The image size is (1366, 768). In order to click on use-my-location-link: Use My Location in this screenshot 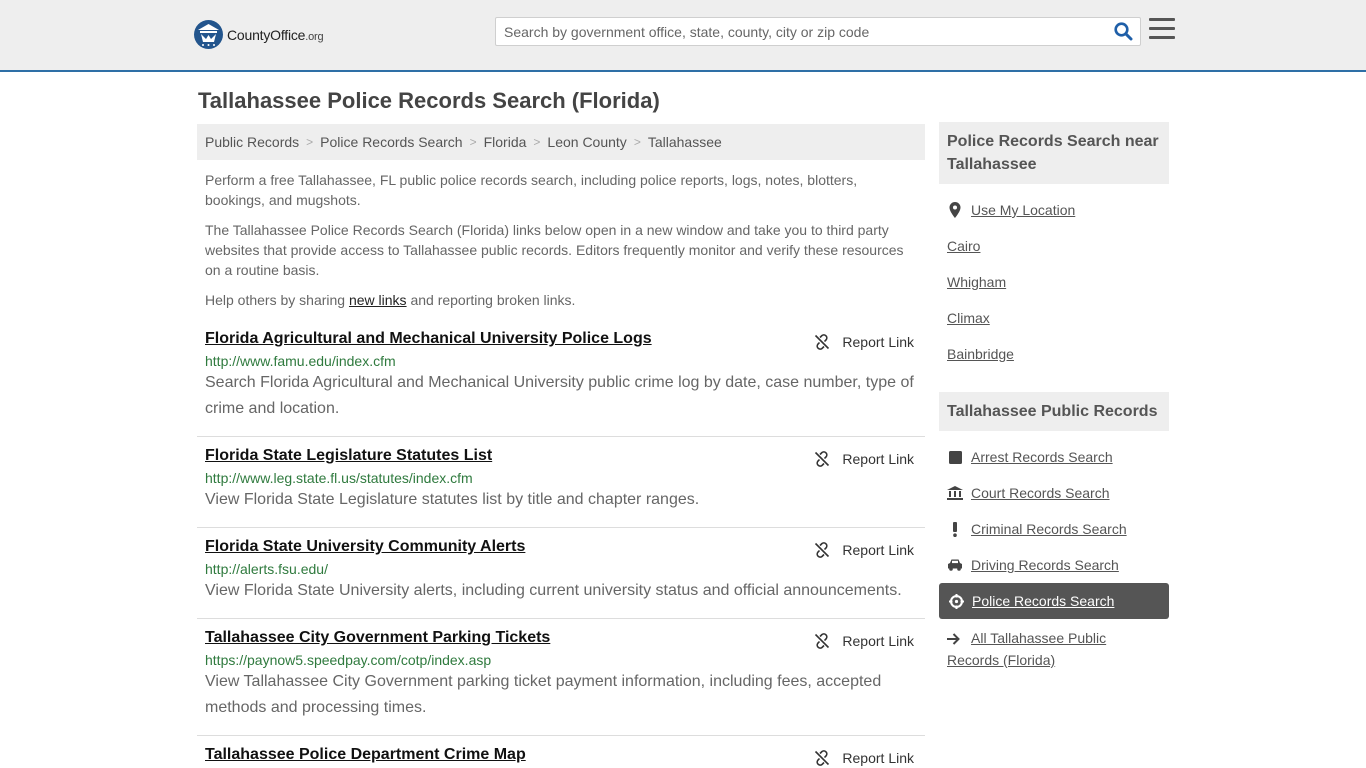, I will do `click(1011, 210)`.